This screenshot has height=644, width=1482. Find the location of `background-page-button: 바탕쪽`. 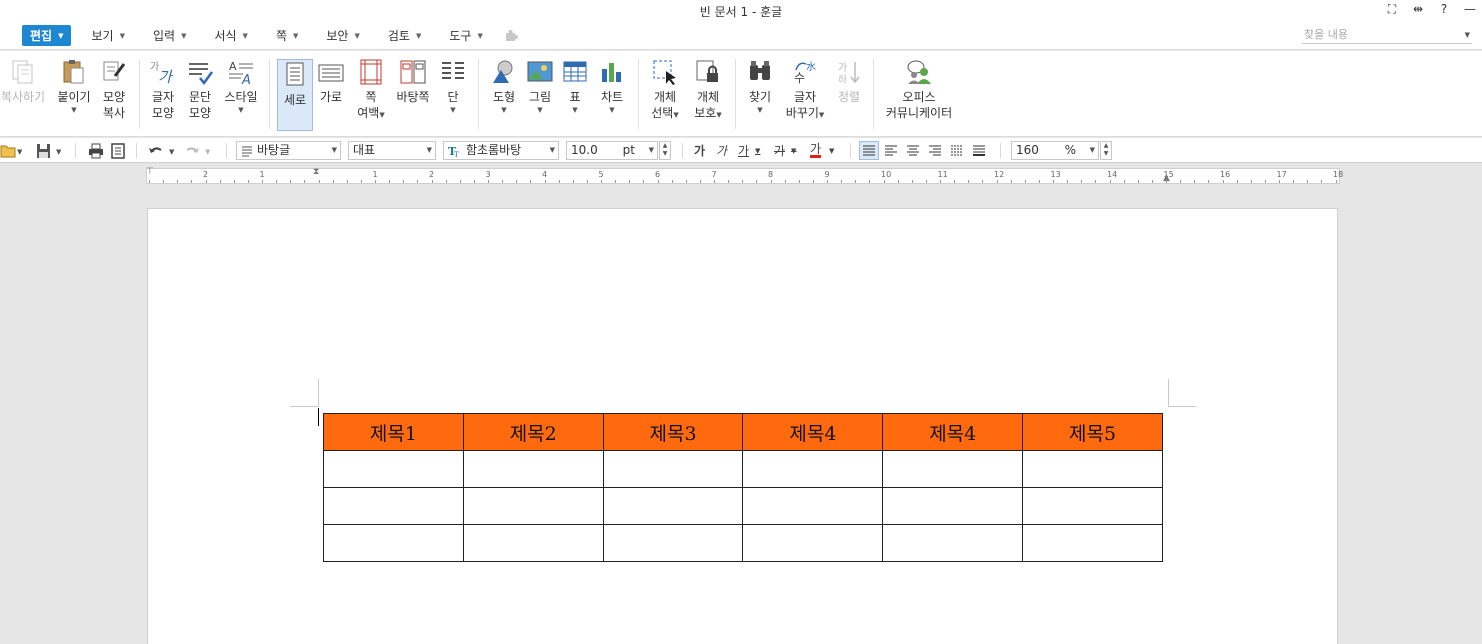

background-page-button: 바탕쪽 is located at coordinates (413, 95).